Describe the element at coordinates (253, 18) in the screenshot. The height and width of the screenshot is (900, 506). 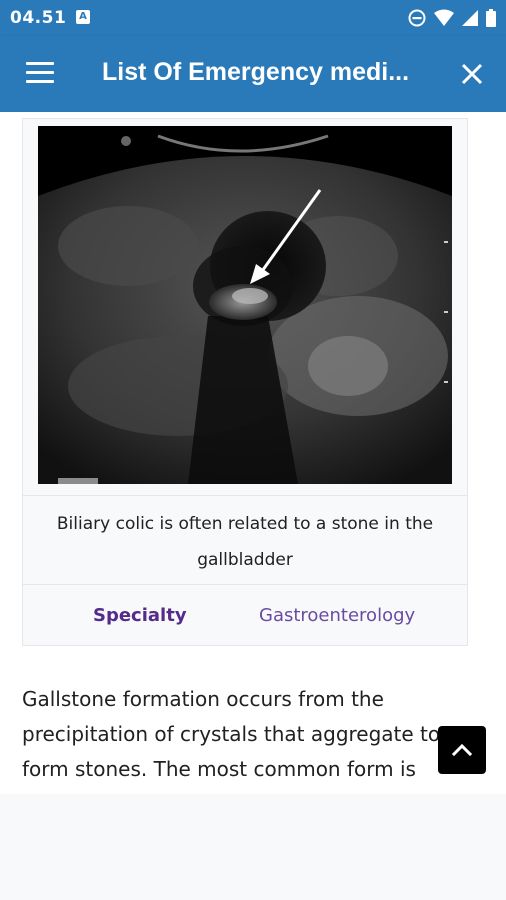
I see `status-bar: 04.51 A` at that location.